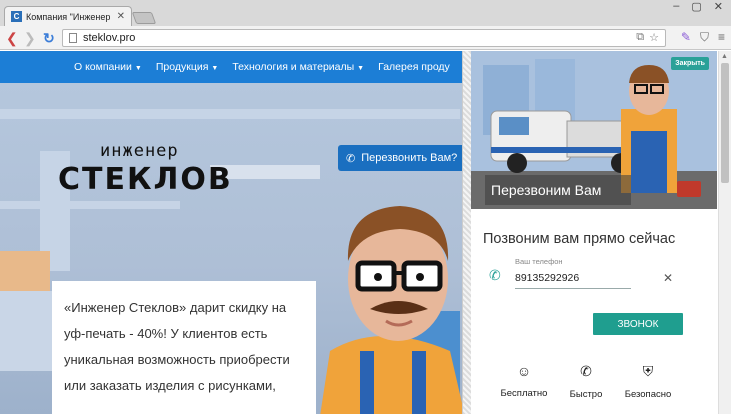 The width and height of the screenshot is (731, 414). What do you see at coordinates (409, 158) in the screenshot?
I see `callback-button-label: Перезвонить Вам?` at bounding box center [409, 158].